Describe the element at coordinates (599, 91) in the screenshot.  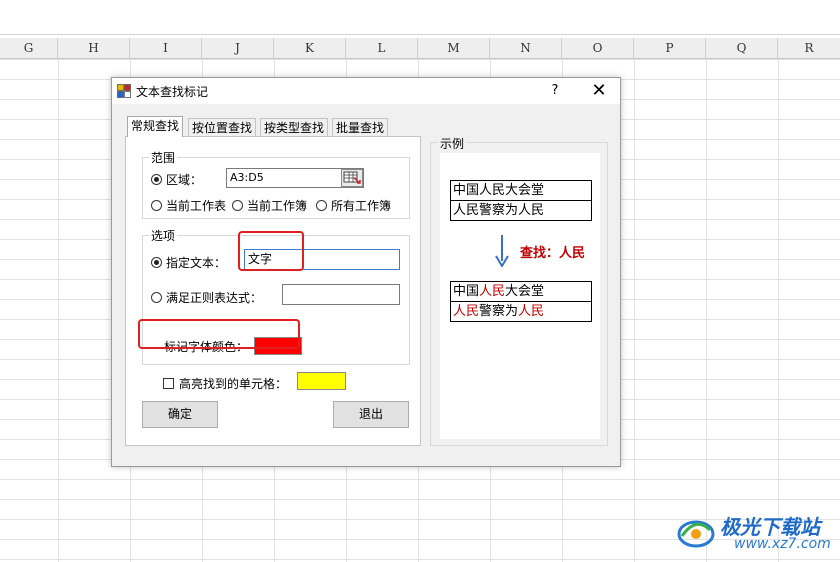
I see `close-button: ✕` at that location.